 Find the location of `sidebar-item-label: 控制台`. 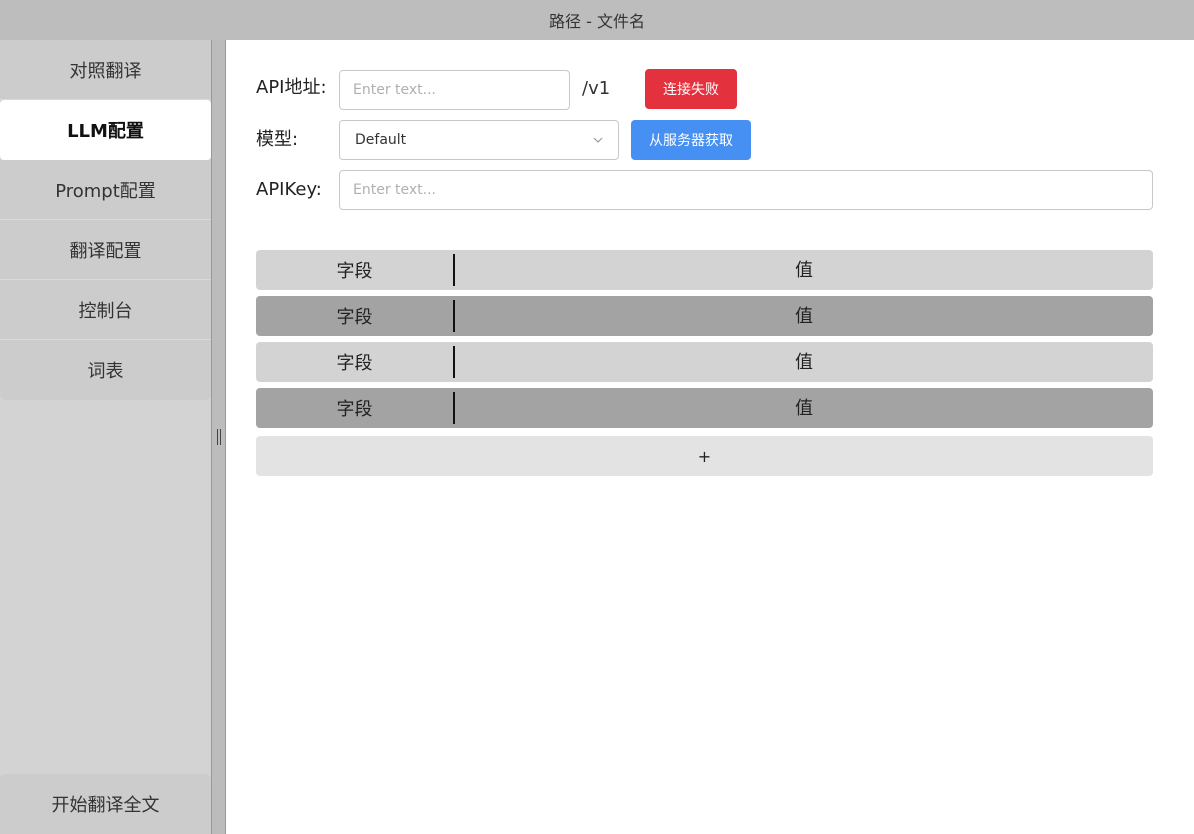

sidebar-item-label: 控制台 is located at coordinates (105, 311).